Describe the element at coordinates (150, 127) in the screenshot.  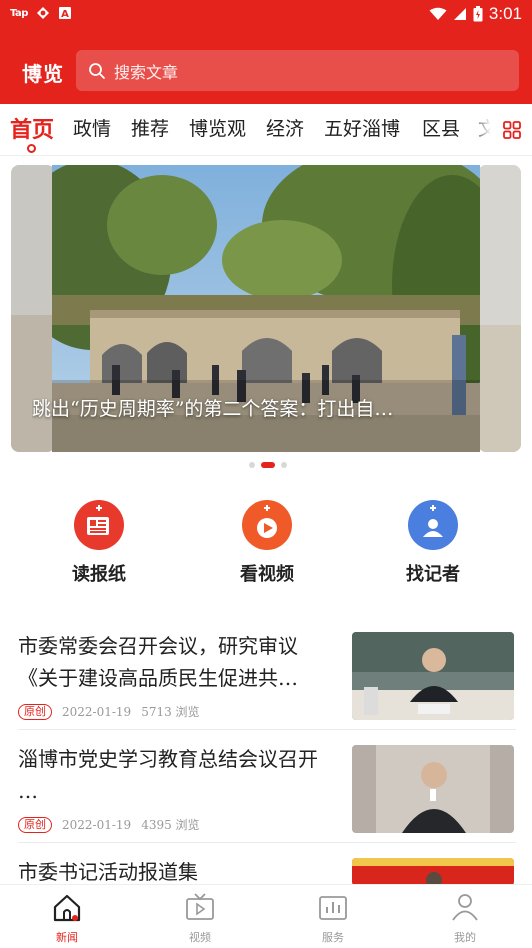
I see `tab-recommend: 推荐` at that location.